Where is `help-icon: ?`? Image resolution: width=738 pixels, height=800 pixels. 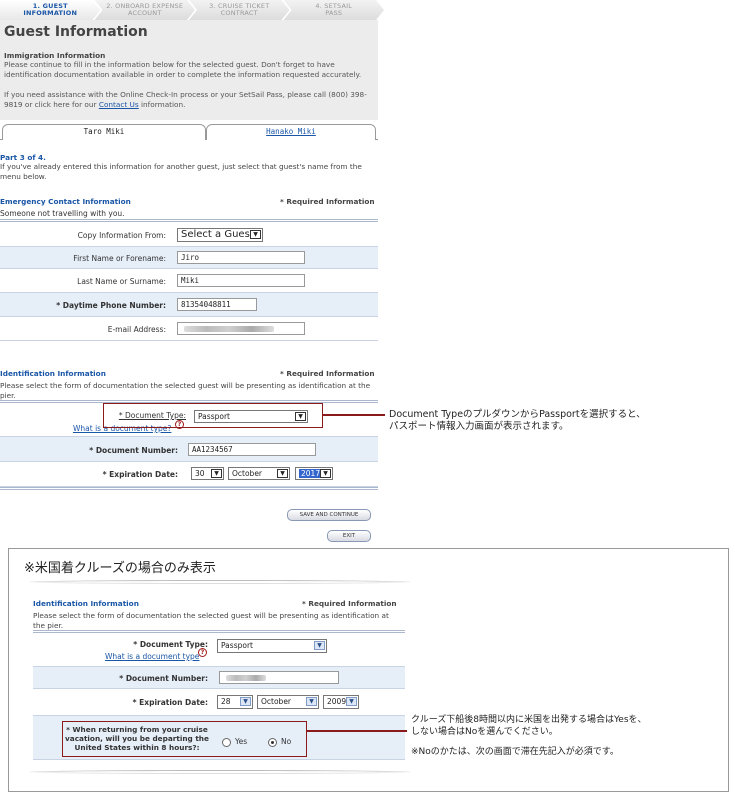
help-icon: ? is located at coordinates (202, 652).